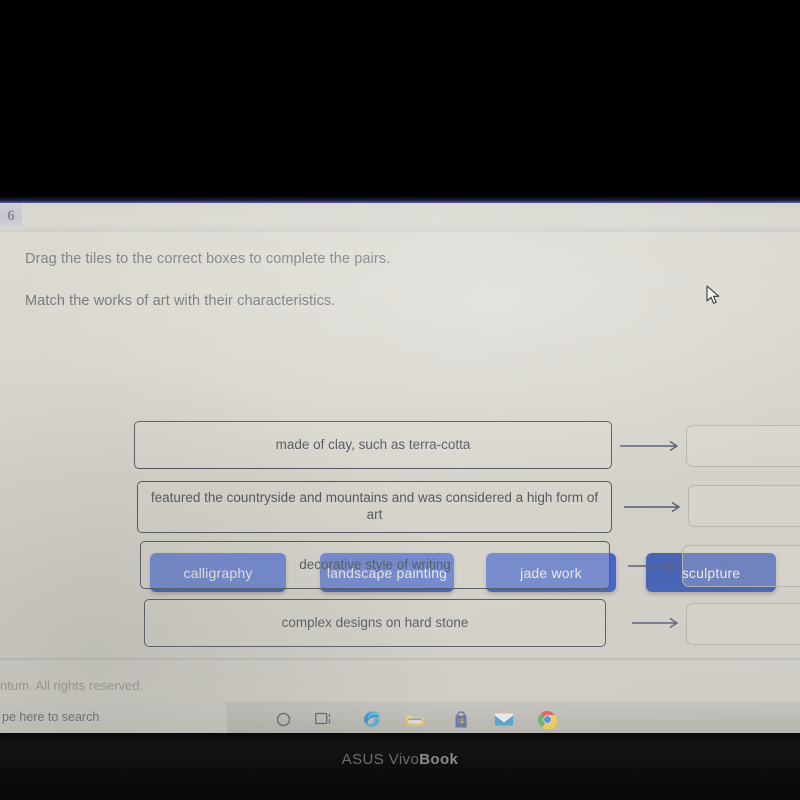  What do you see at coordinates (714, 296) in the screenshot?
I see `mouse-cursor` at bounding box center [714, 296].